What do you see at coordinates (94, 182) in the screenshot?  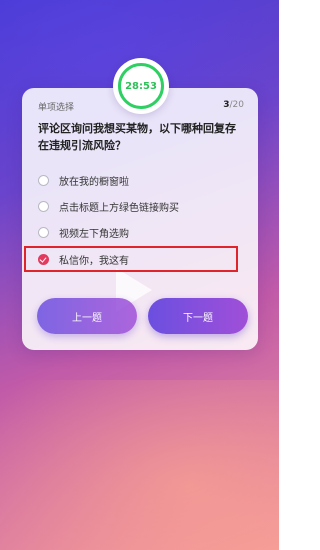 I see `option-label: 放在我的橱窗啦` at bounding box center [94, 182].